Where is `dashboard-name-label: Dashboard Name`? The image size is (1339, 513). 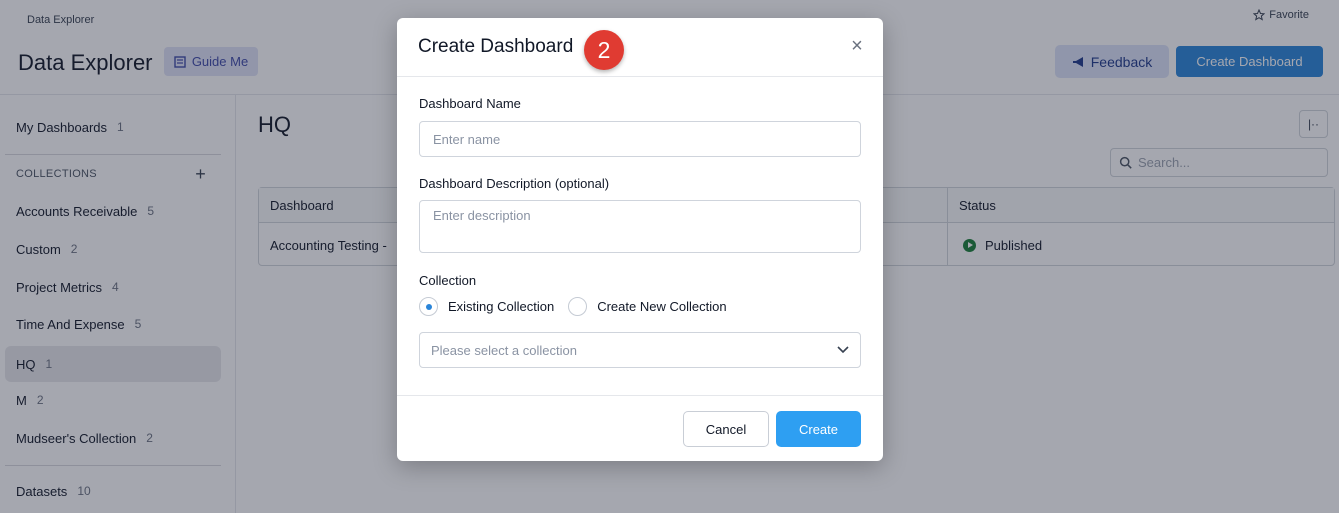 dashboard-name-label: Dashboard Name is located at coordinates (470, 103).